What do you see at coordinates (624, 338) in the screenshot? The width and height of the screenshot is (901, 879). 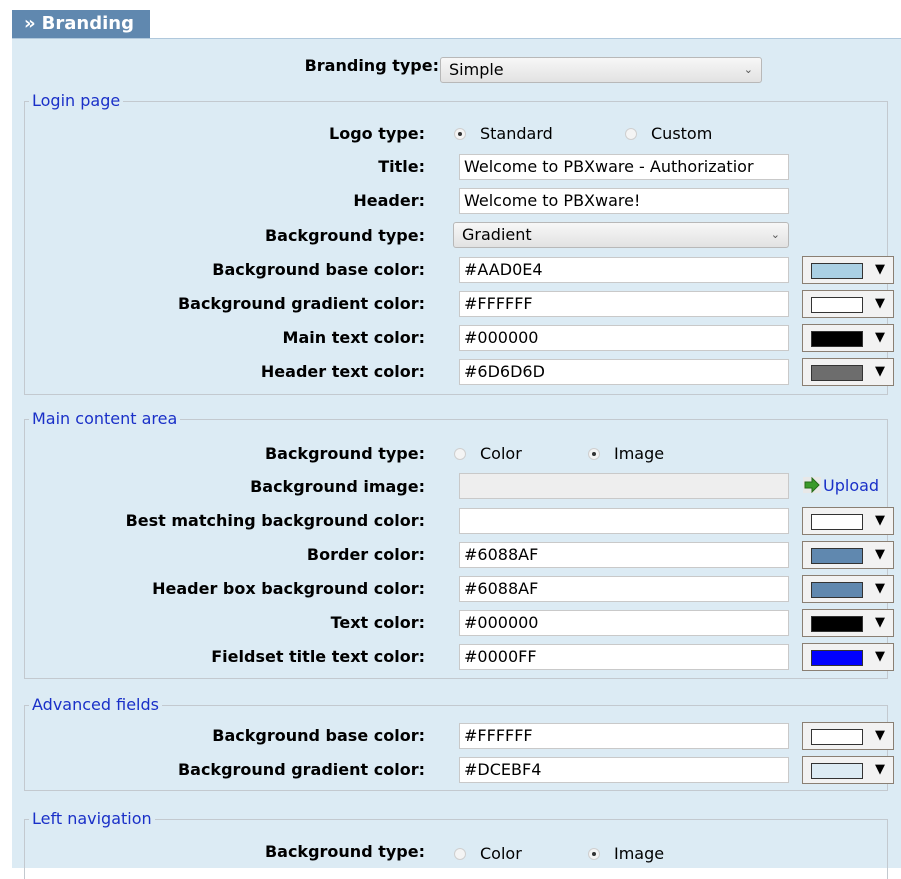 I see `main-text-color-input: #000000` at bounding box center [624, 338].